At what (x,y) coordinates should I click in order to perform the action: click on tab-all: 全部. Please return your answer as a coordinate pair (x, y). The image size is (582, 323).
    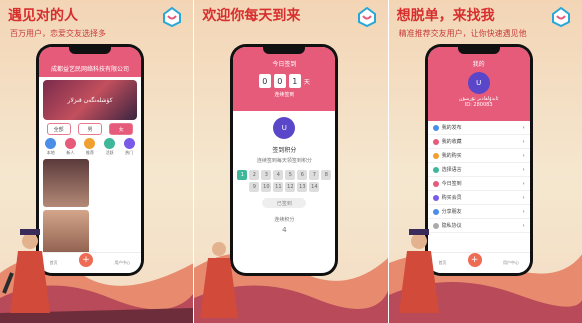
    Looking at the image, I should click on (58, 129).